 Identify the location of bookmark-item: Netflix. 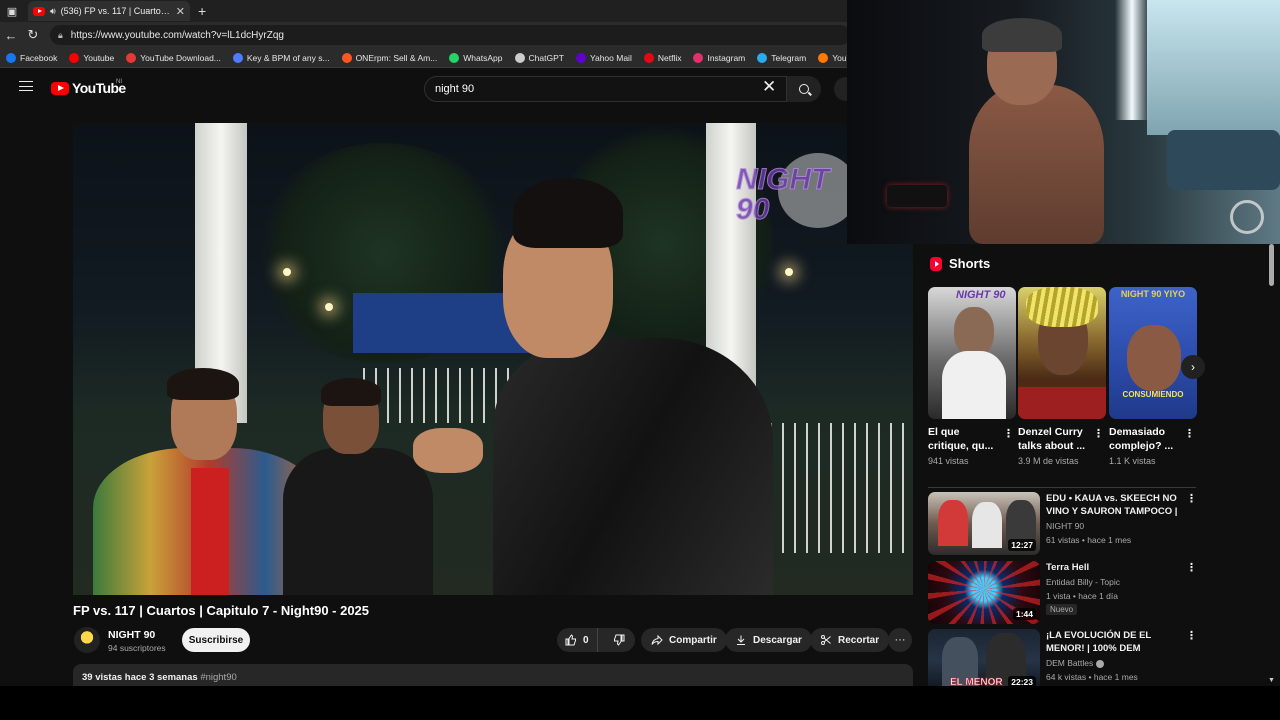
(662, 57).